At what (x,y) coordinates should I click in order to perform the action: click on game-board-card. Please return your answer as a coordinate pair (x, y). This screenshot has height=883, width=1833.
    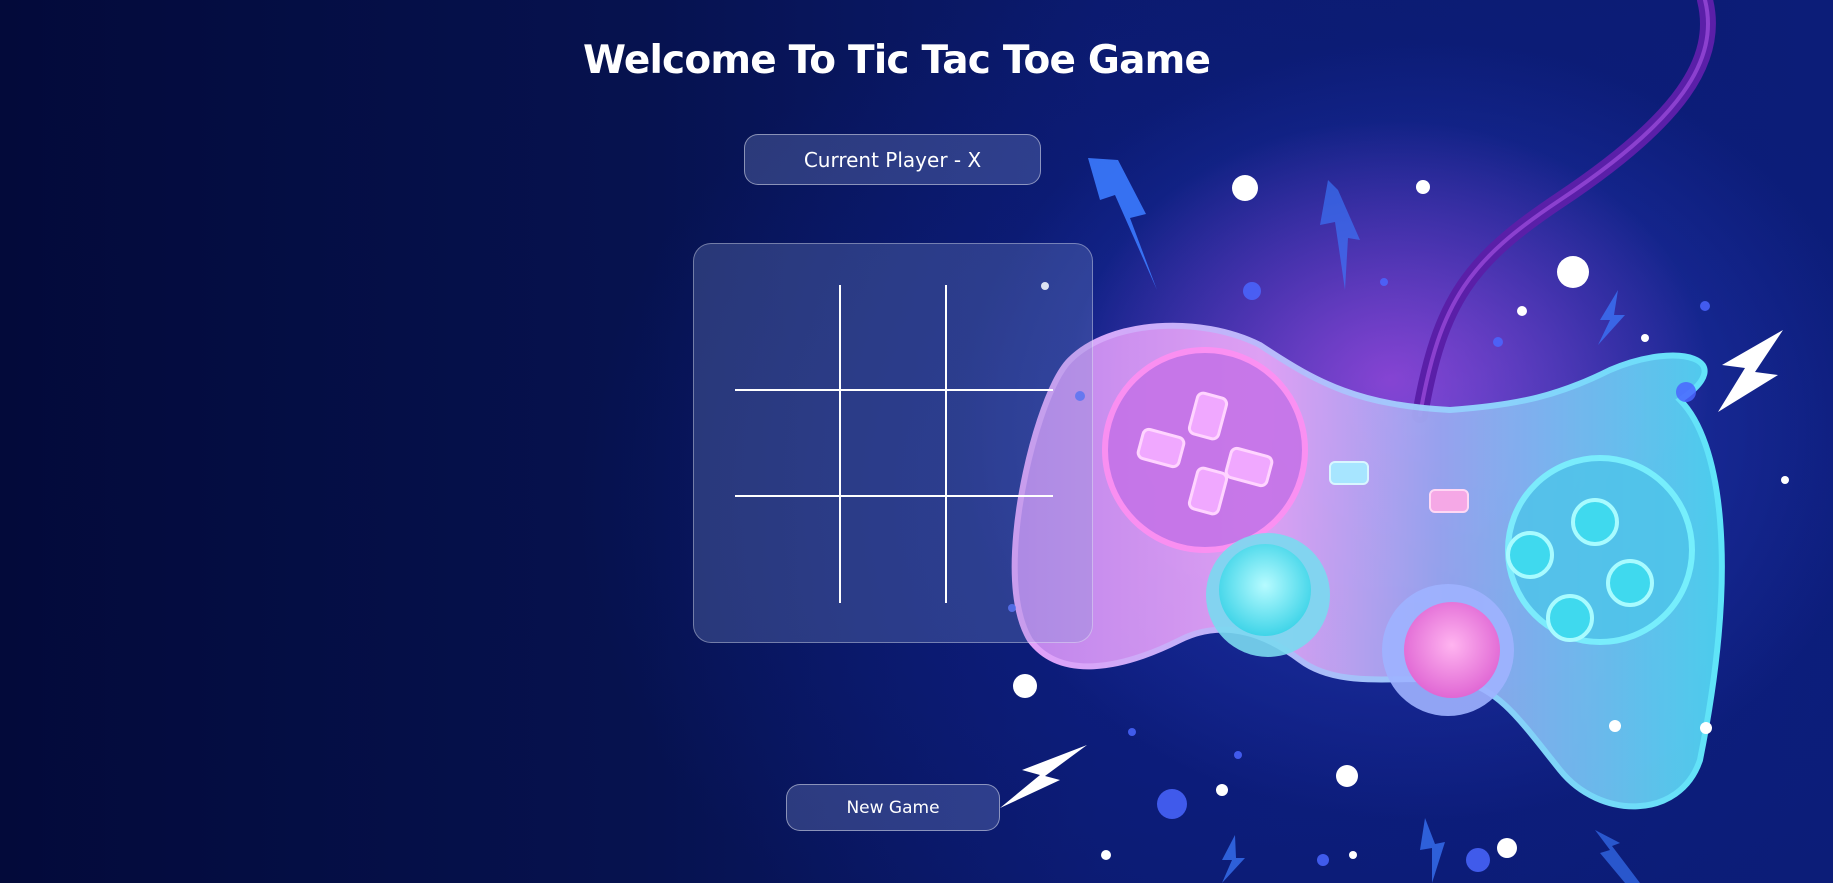
    Looking at the image, I should click on (893, 443).